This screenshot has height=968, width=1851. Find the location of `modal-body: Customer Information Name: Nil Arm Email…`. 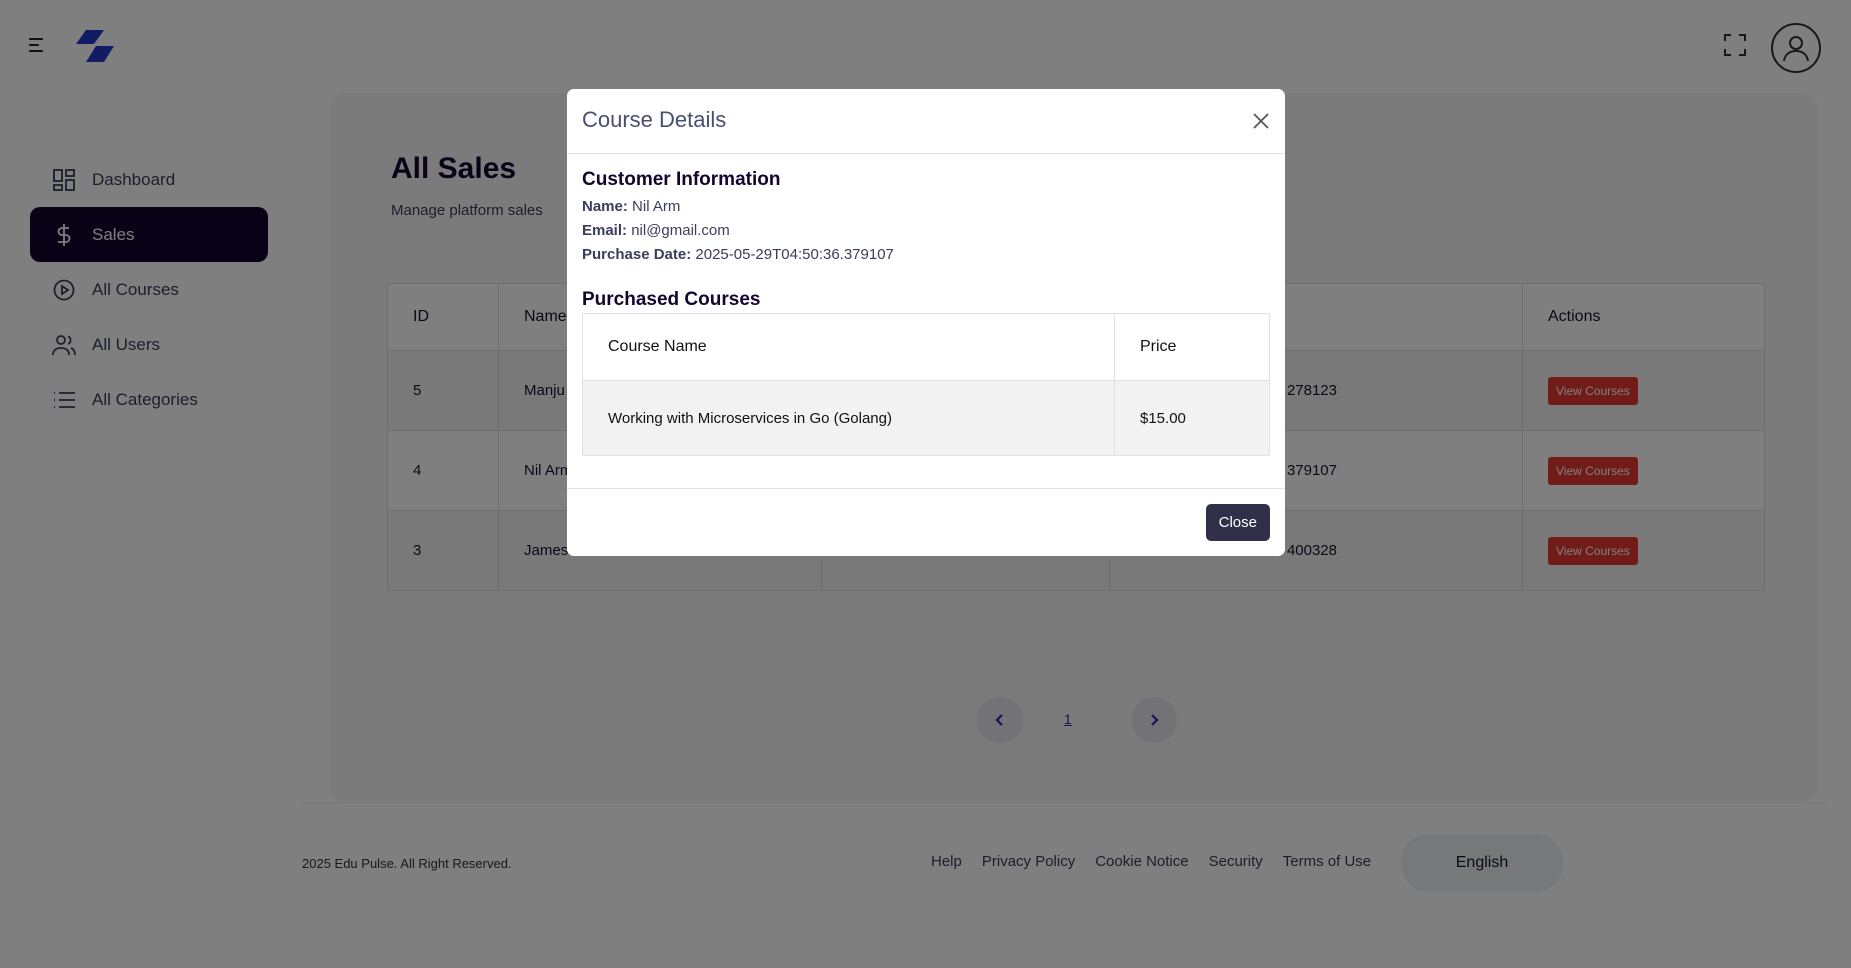

modal-body: Customer Information Name: Nil Arm Email… is located at coordinates (926, 305).